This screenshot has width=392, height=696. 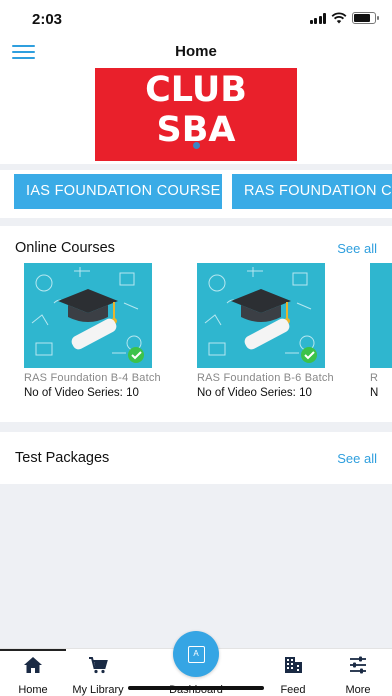 I want to click on chip-ras-foundation: RAS FOUNDATION C, so click(x=312, y=191).